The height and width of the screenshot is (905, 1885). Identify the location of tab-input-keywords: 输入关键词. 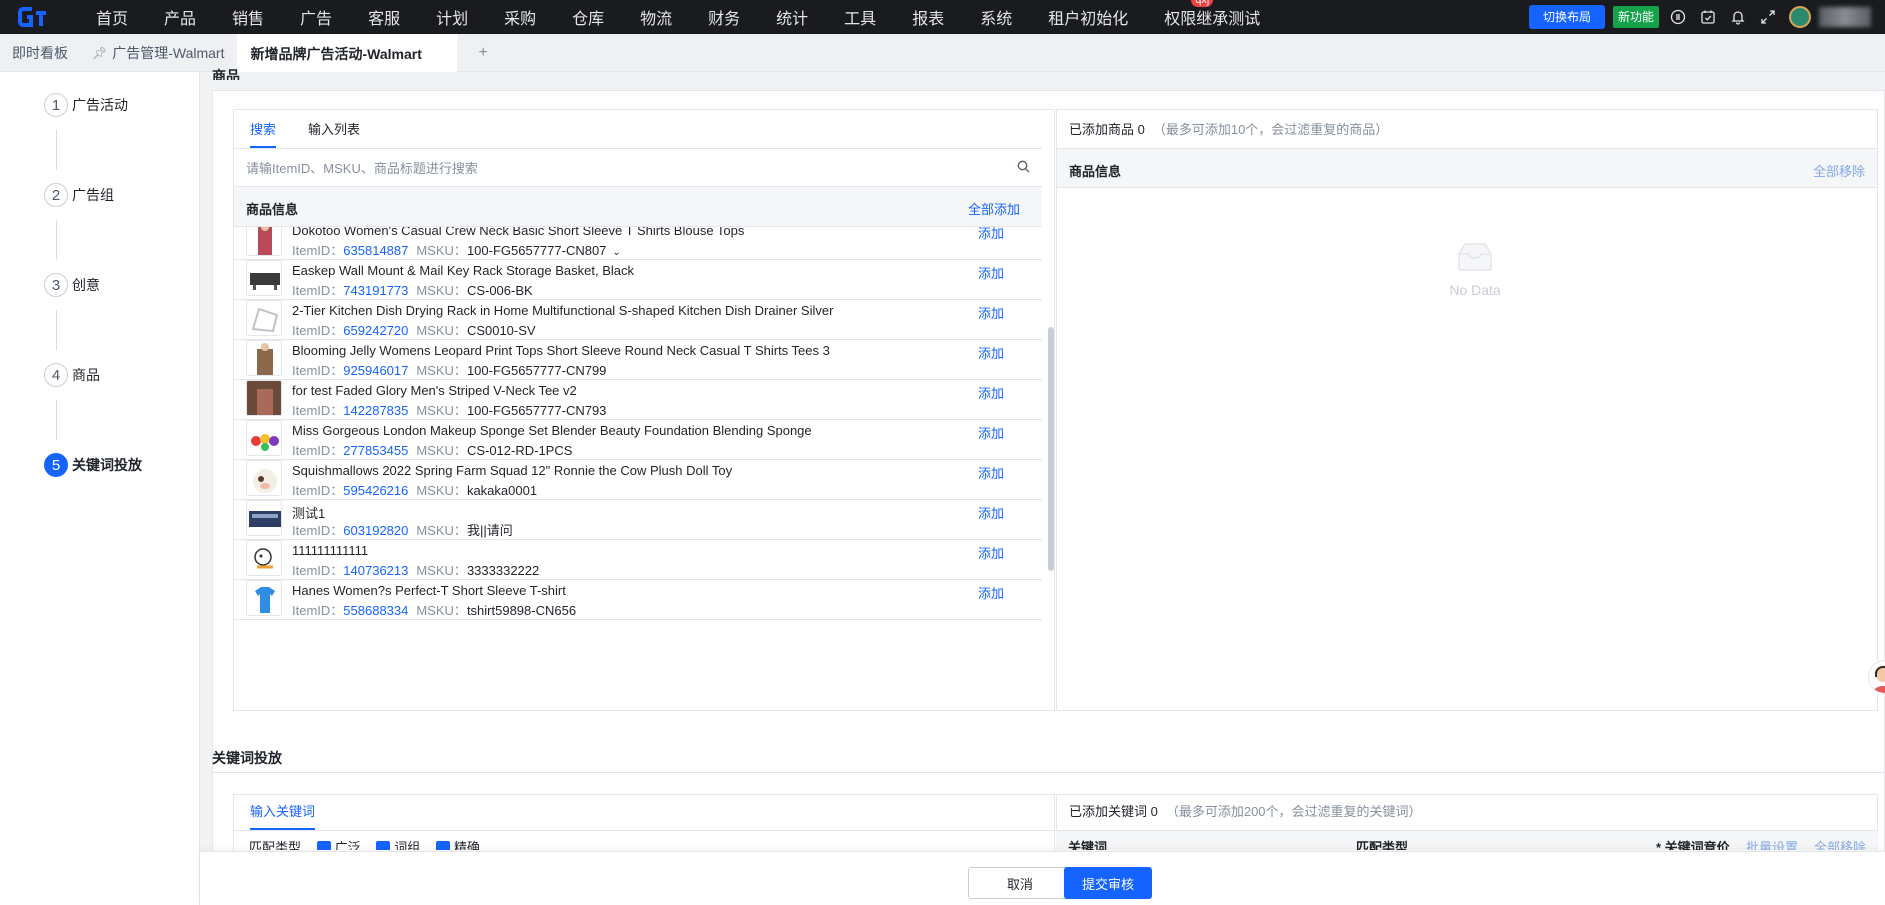
(283, 812).